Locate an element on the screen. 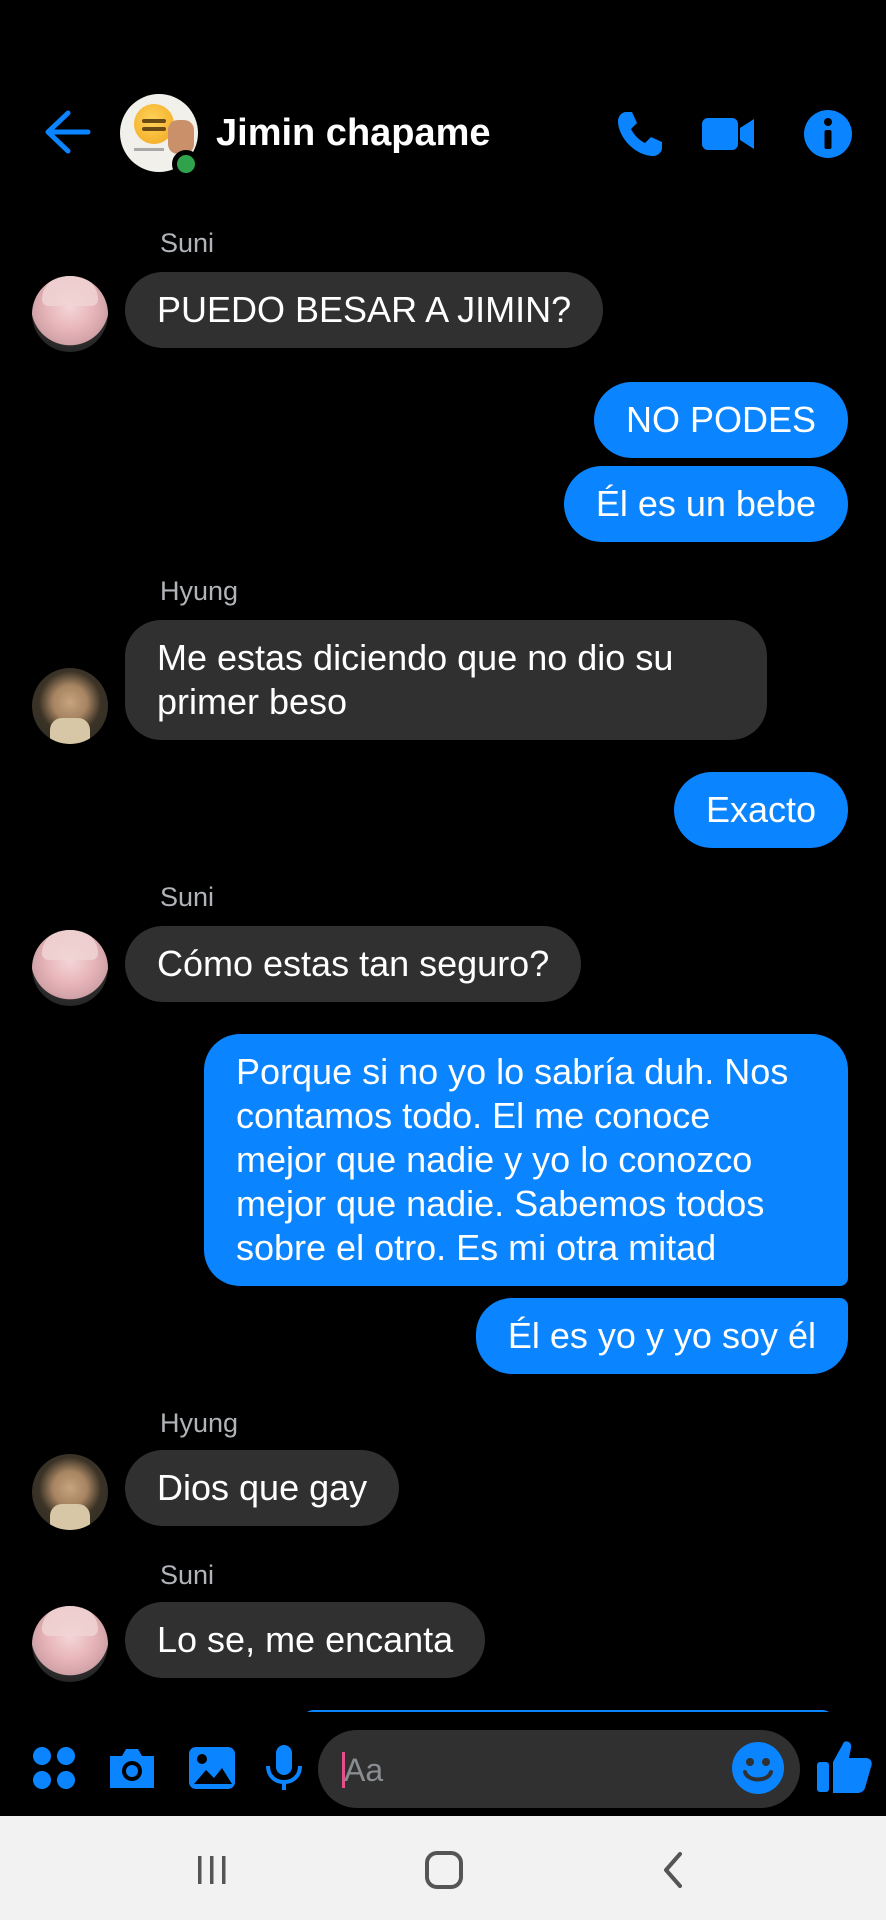 Image resolution: width=886 pixels, height=1920 pixels. recent-apps-icon is located at coordinates (212, 1870).